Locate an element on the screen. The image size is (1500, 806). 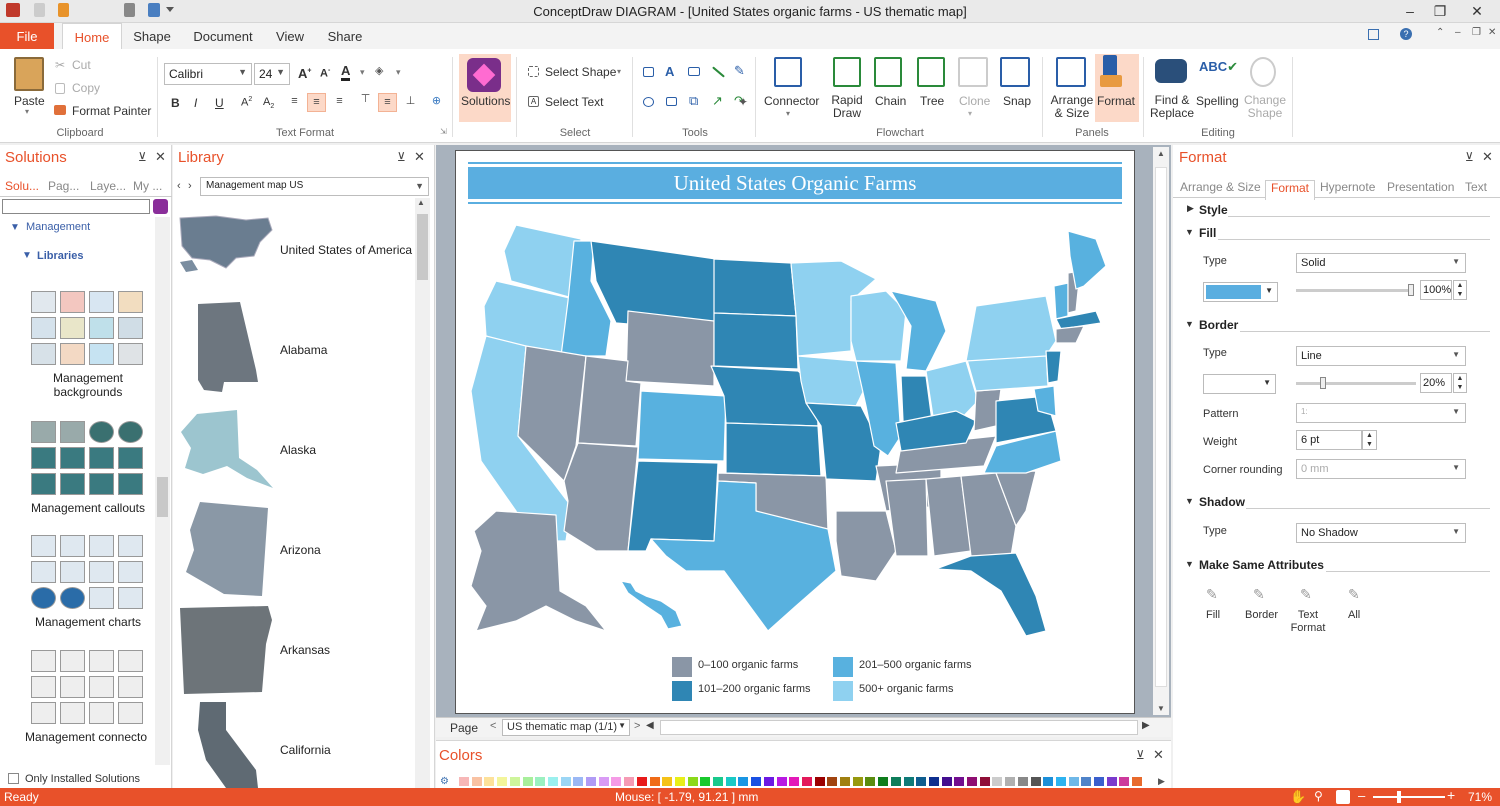
text-tool-icon: A is located at coordinates (669, 71).